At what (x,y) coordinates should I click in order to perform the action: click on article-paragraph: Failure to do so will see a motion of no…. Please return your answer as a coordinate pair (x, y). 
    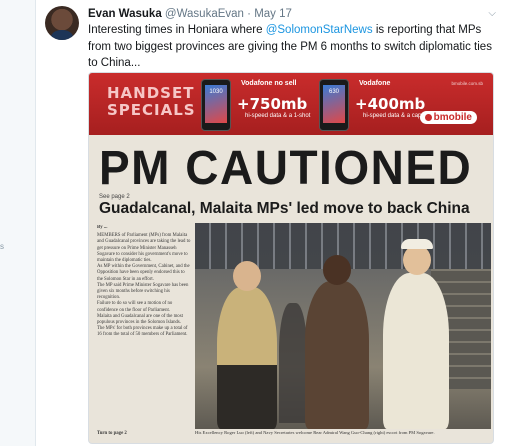
    Looking at the image, I should click on (135, 307).